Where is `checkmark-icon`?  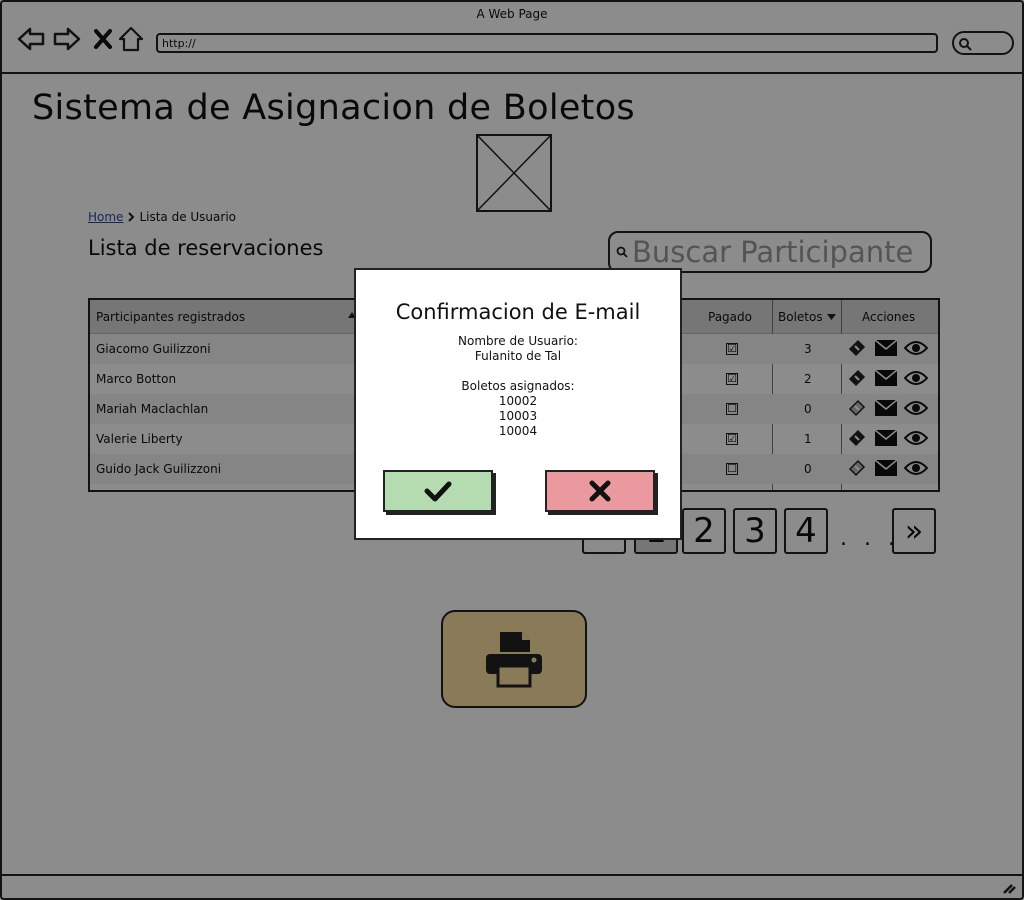 checkmark-icon is located at coordinates (438, 491).